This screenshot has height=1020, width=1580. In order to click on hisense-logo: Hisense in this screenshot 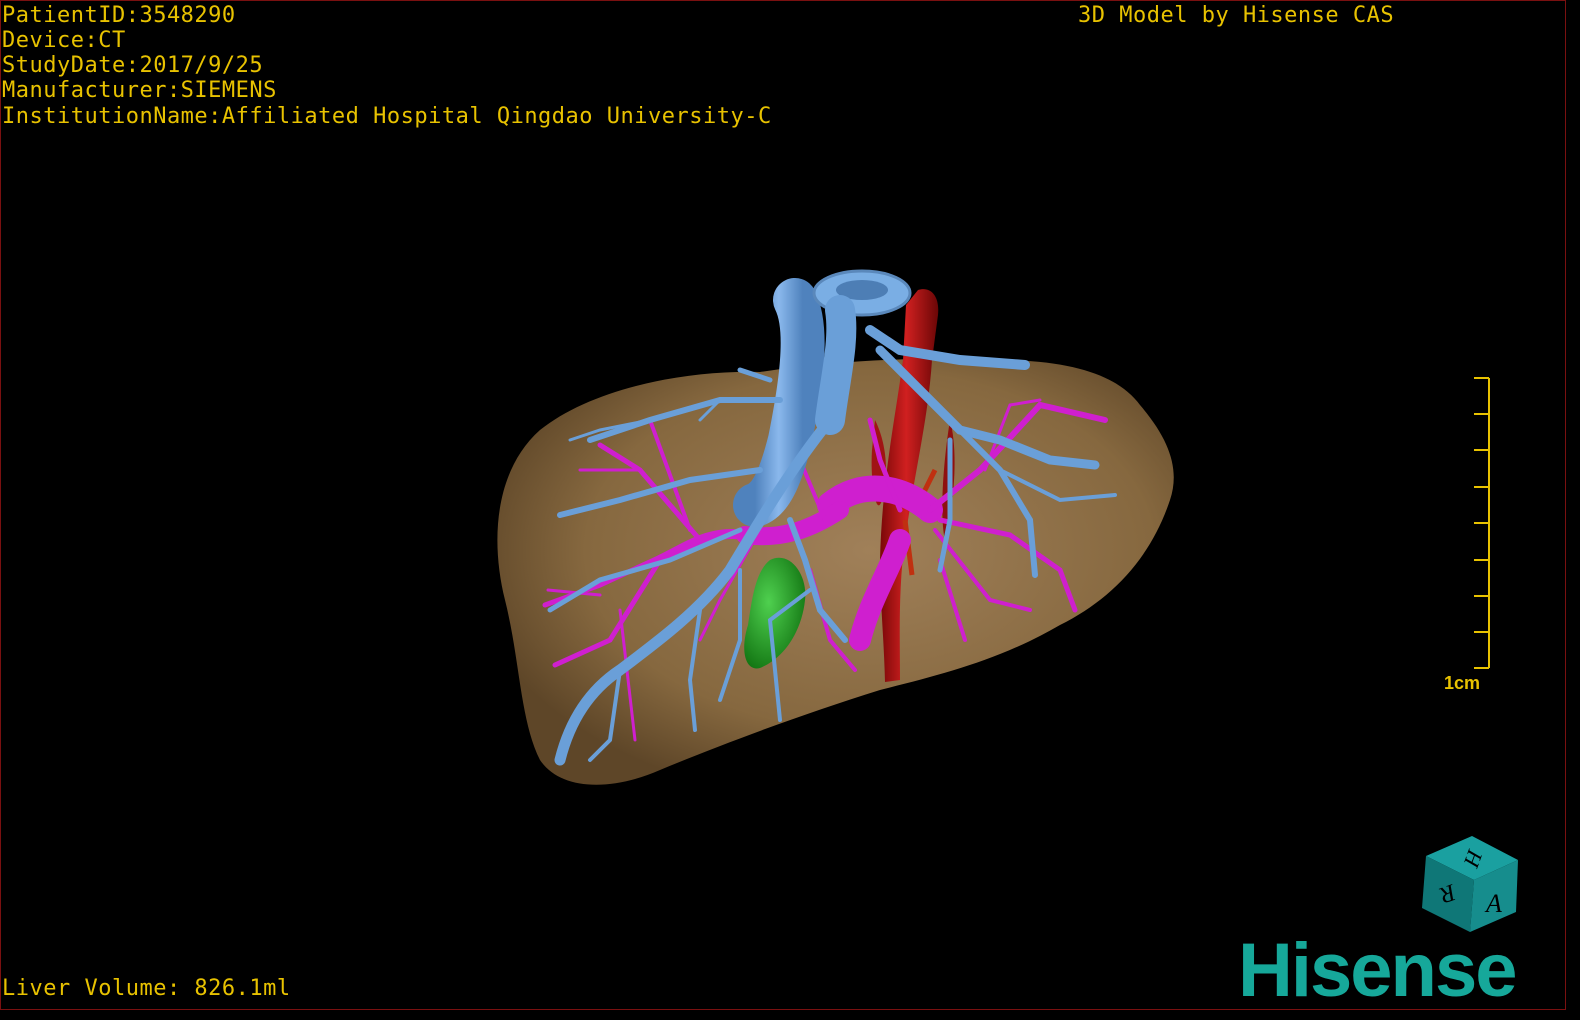, I will do `click(1377, 970)`.